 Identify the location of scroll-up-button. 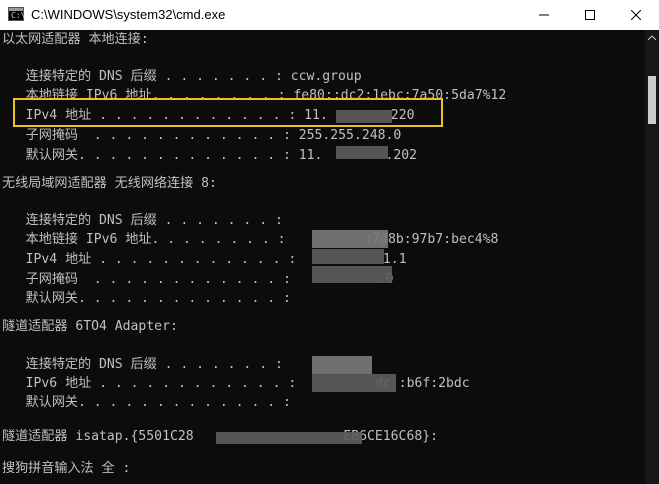
(652, 37).